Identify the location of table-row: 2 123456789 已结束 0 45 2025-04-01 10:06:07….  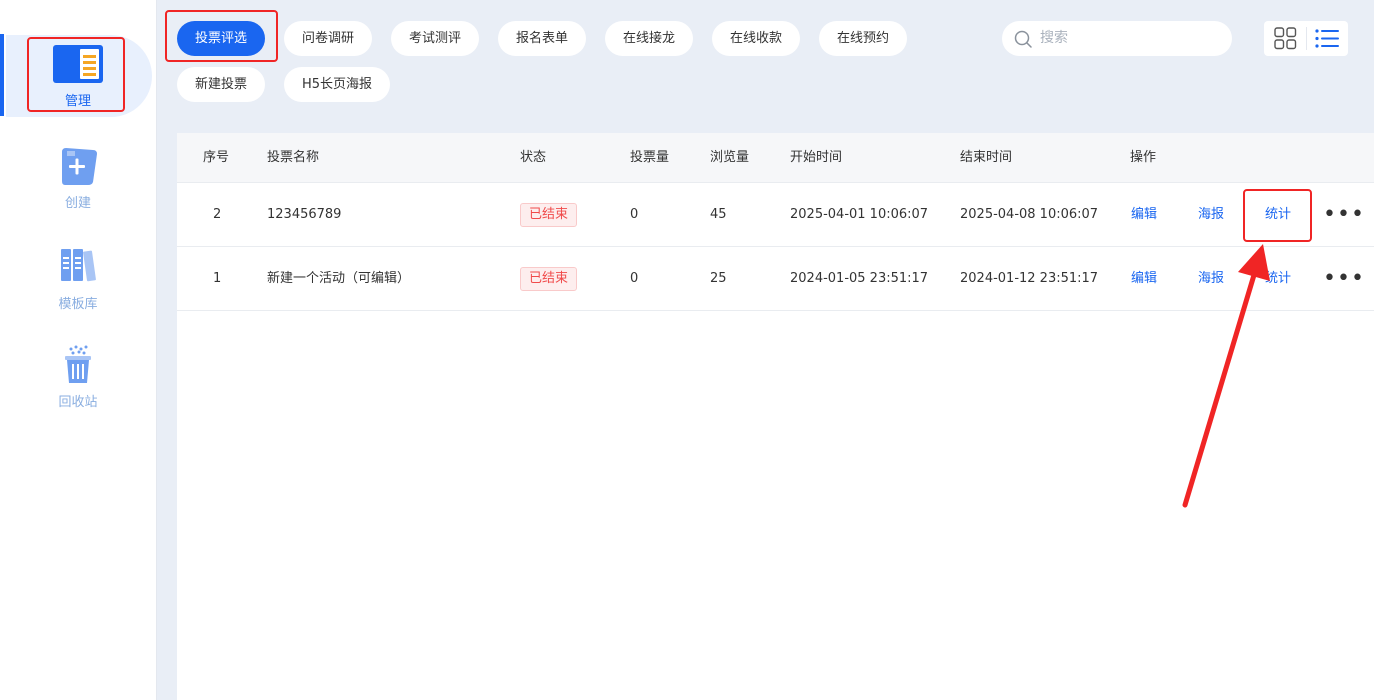
(775, 215).